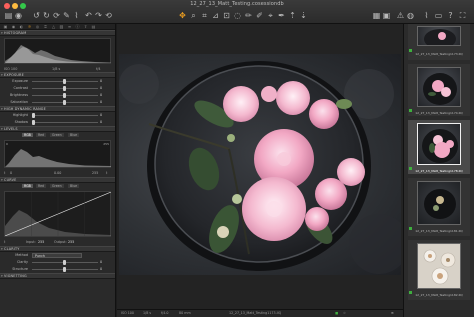  I want to click on highlight-value: 0, so click(106, 115).